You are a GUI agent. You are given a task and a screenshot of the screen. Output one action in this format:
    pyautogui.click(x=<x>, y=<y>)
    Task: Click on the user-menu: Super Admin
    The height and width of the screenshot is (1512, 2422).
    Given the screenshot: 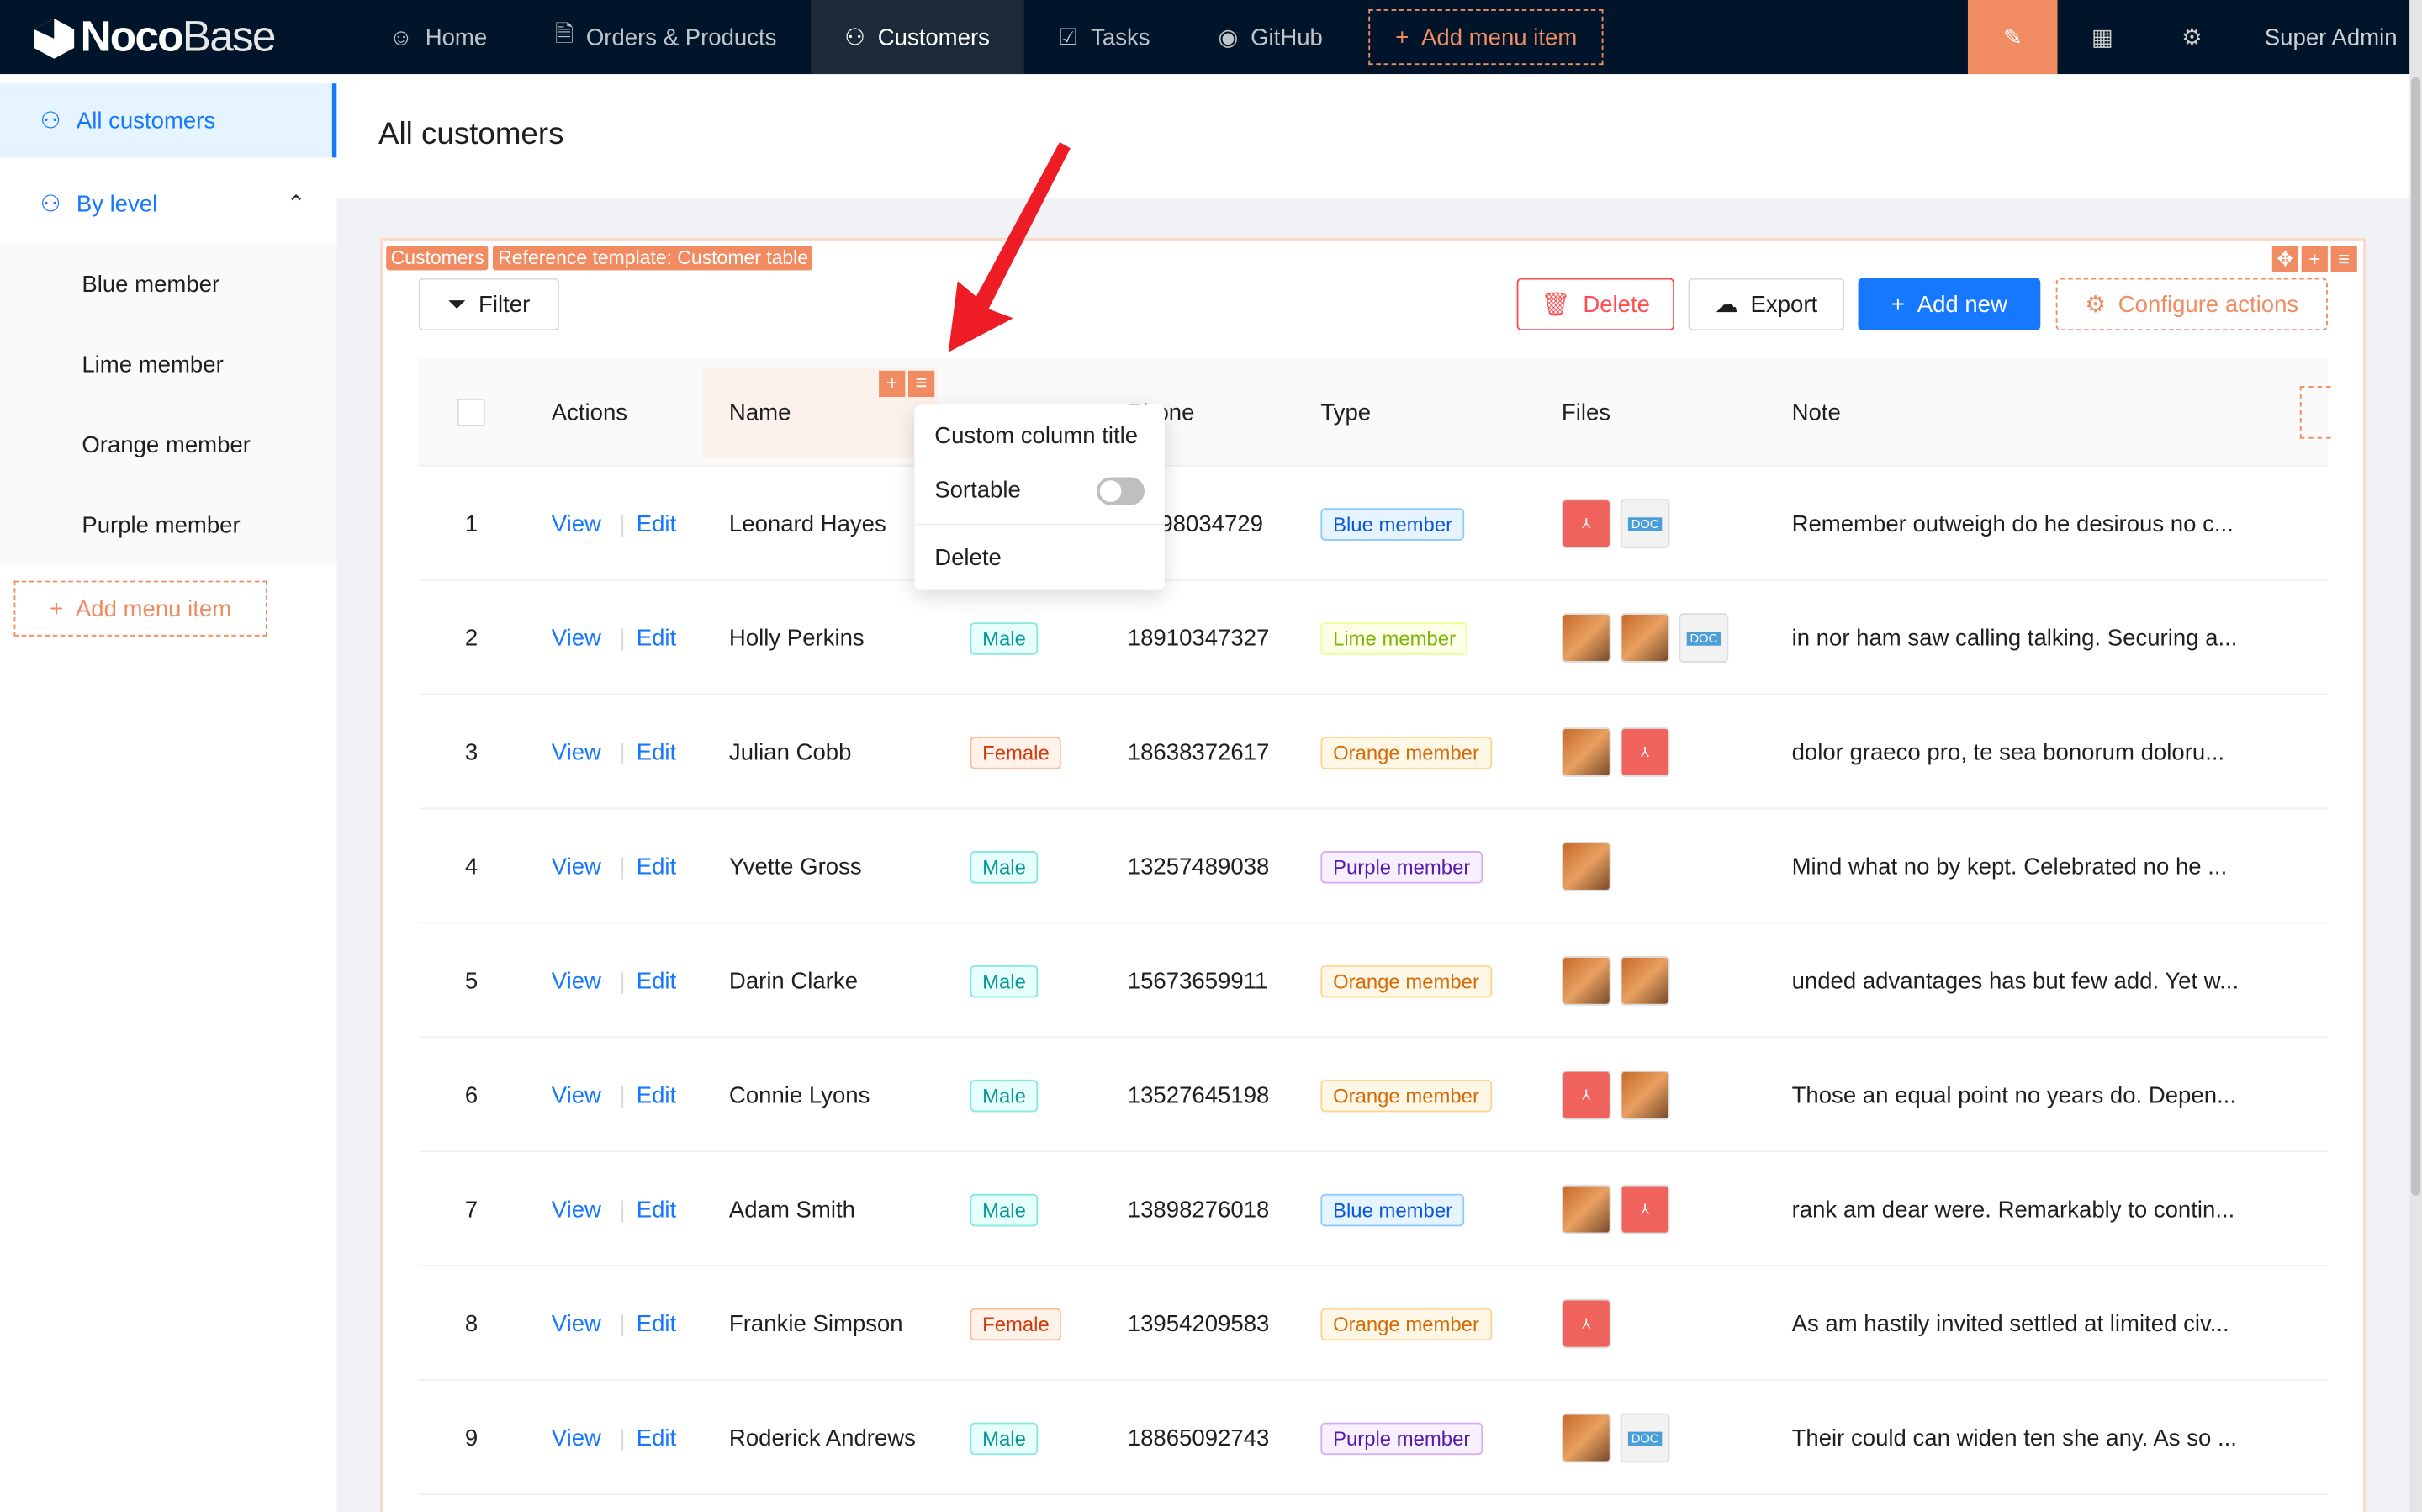 What is the action you would take?
    pyautogui.click(x=2323, y=37)
    